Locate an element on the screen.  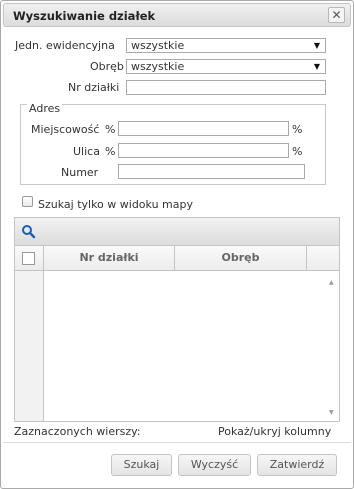
adres-legend: Adres is located at coordinates (45, 108).